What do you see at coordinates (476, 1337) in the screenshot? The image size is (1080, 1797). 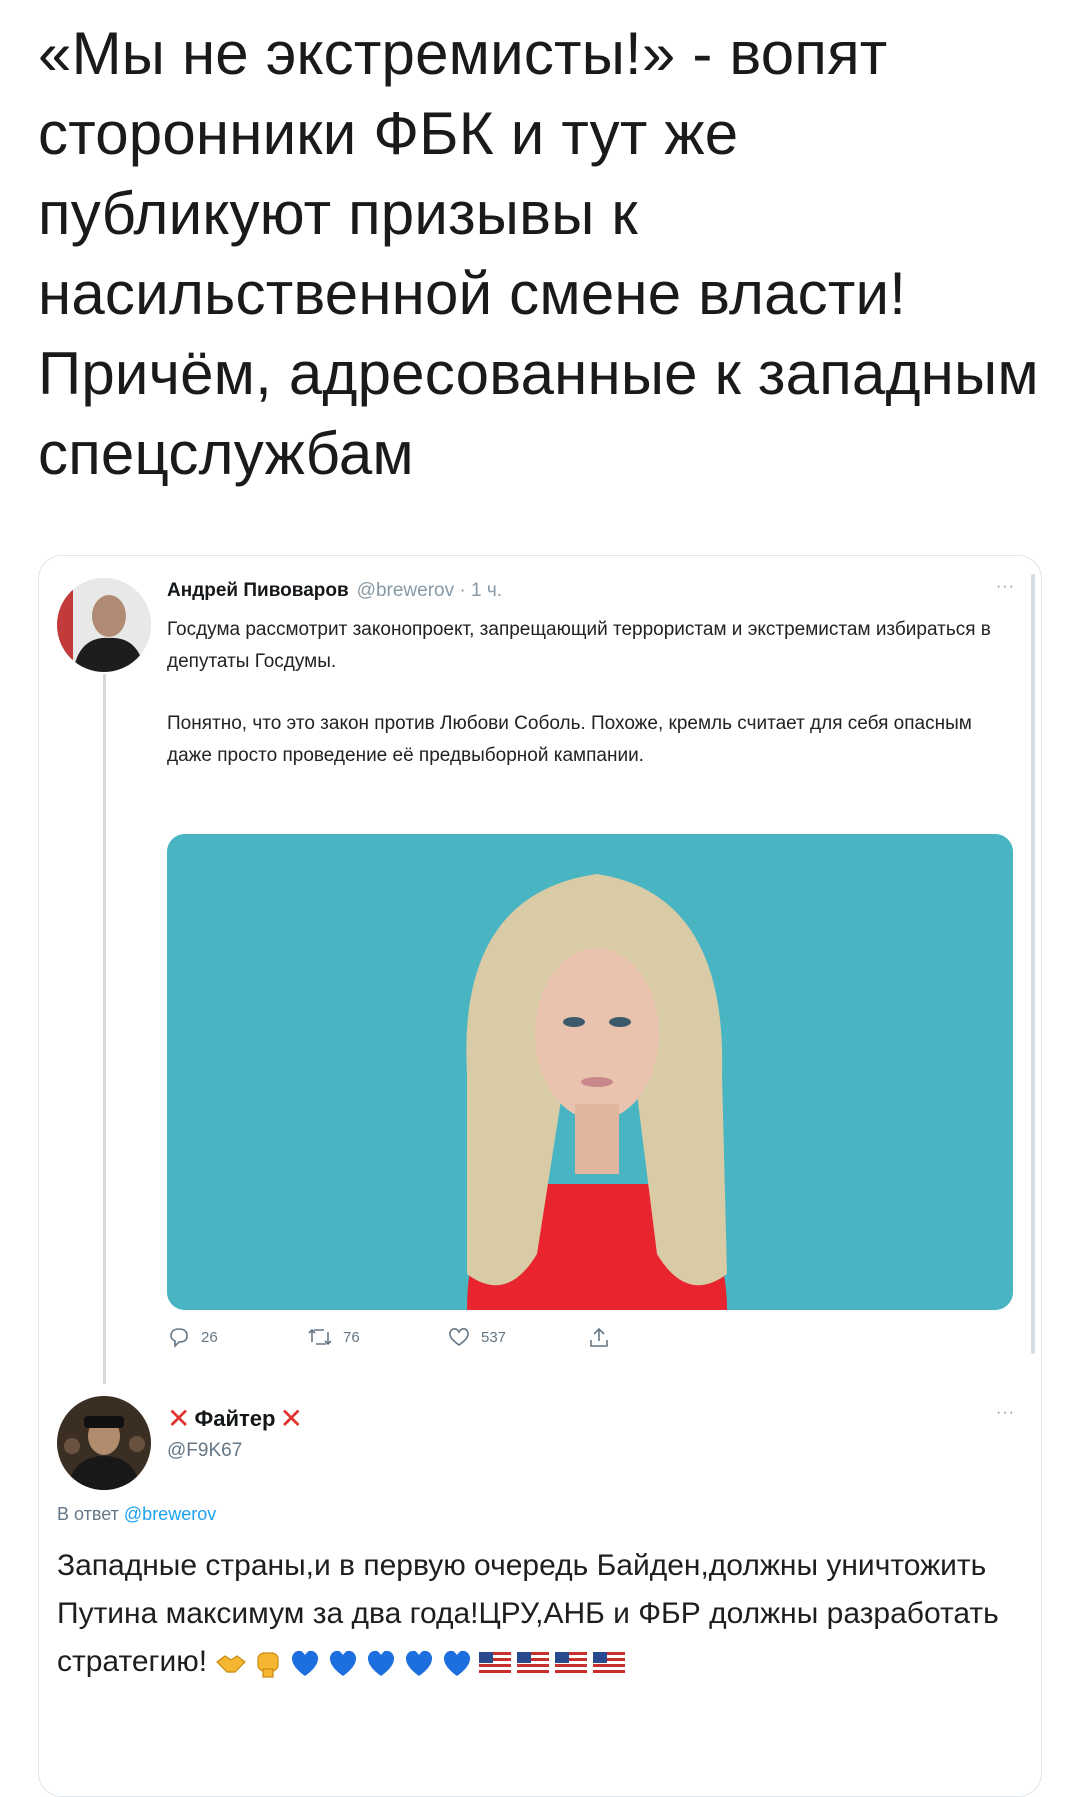 I see `like-button: 537` at bounding box center [476, 1337].